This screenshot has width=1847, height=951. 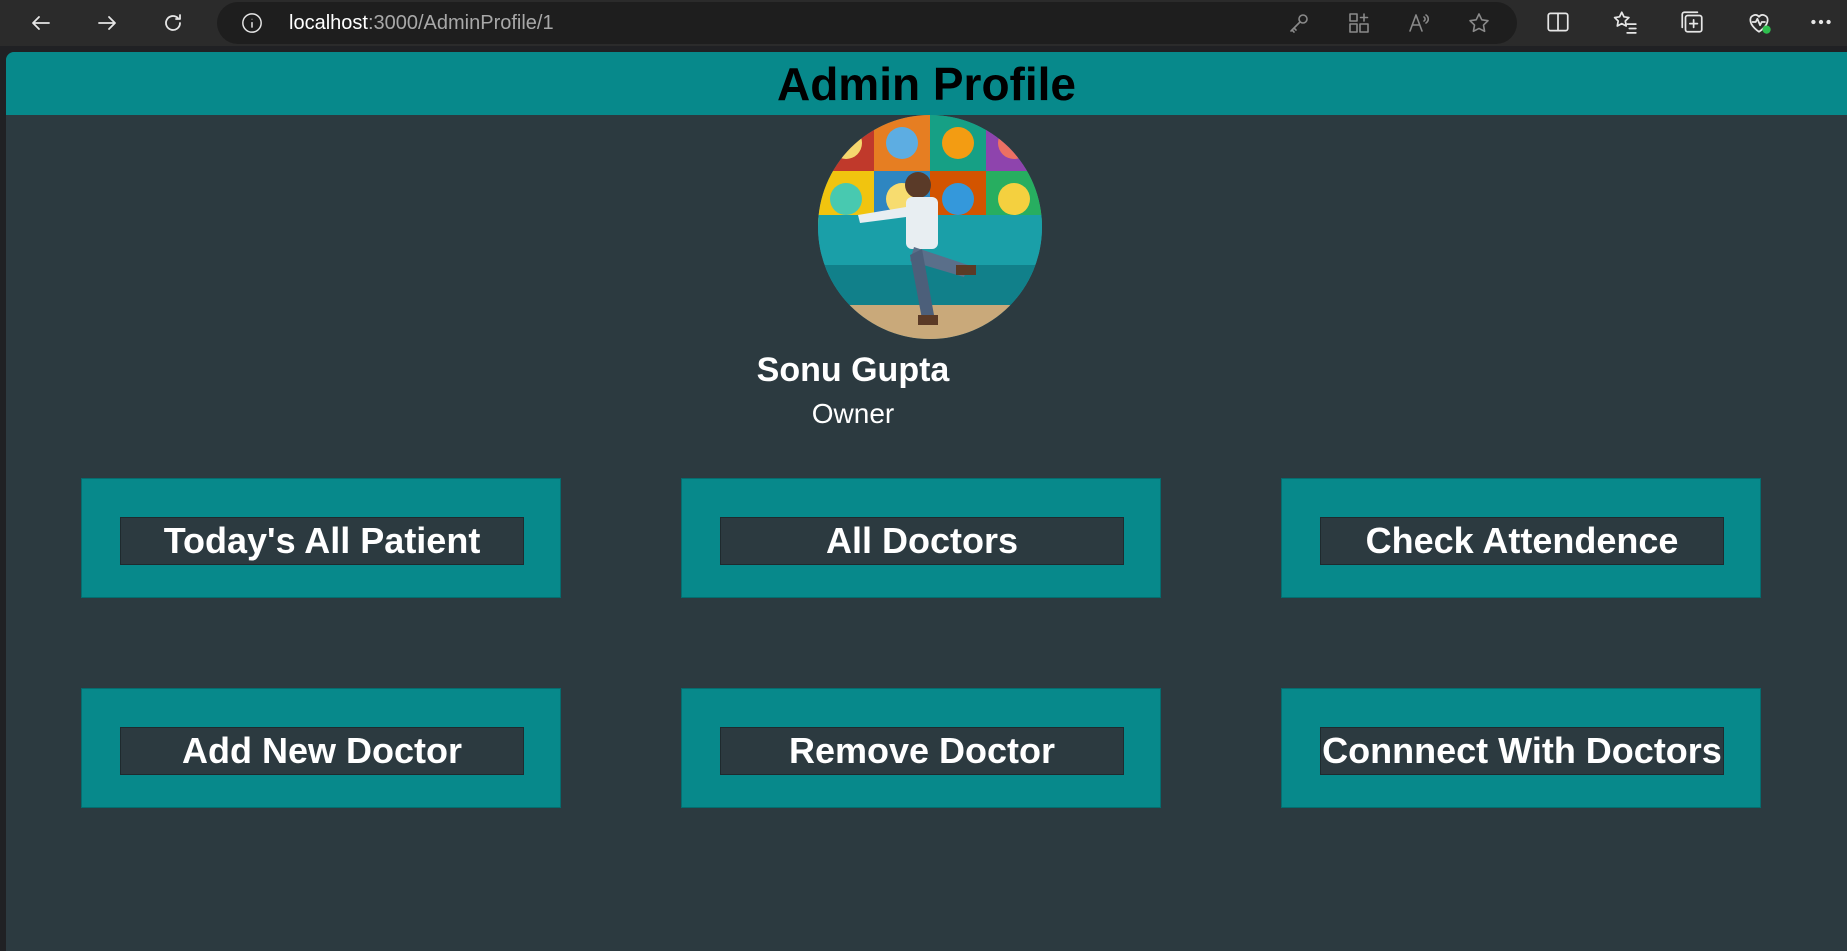 I want to click on split-screen-icon, so click(x=1559, y=23).